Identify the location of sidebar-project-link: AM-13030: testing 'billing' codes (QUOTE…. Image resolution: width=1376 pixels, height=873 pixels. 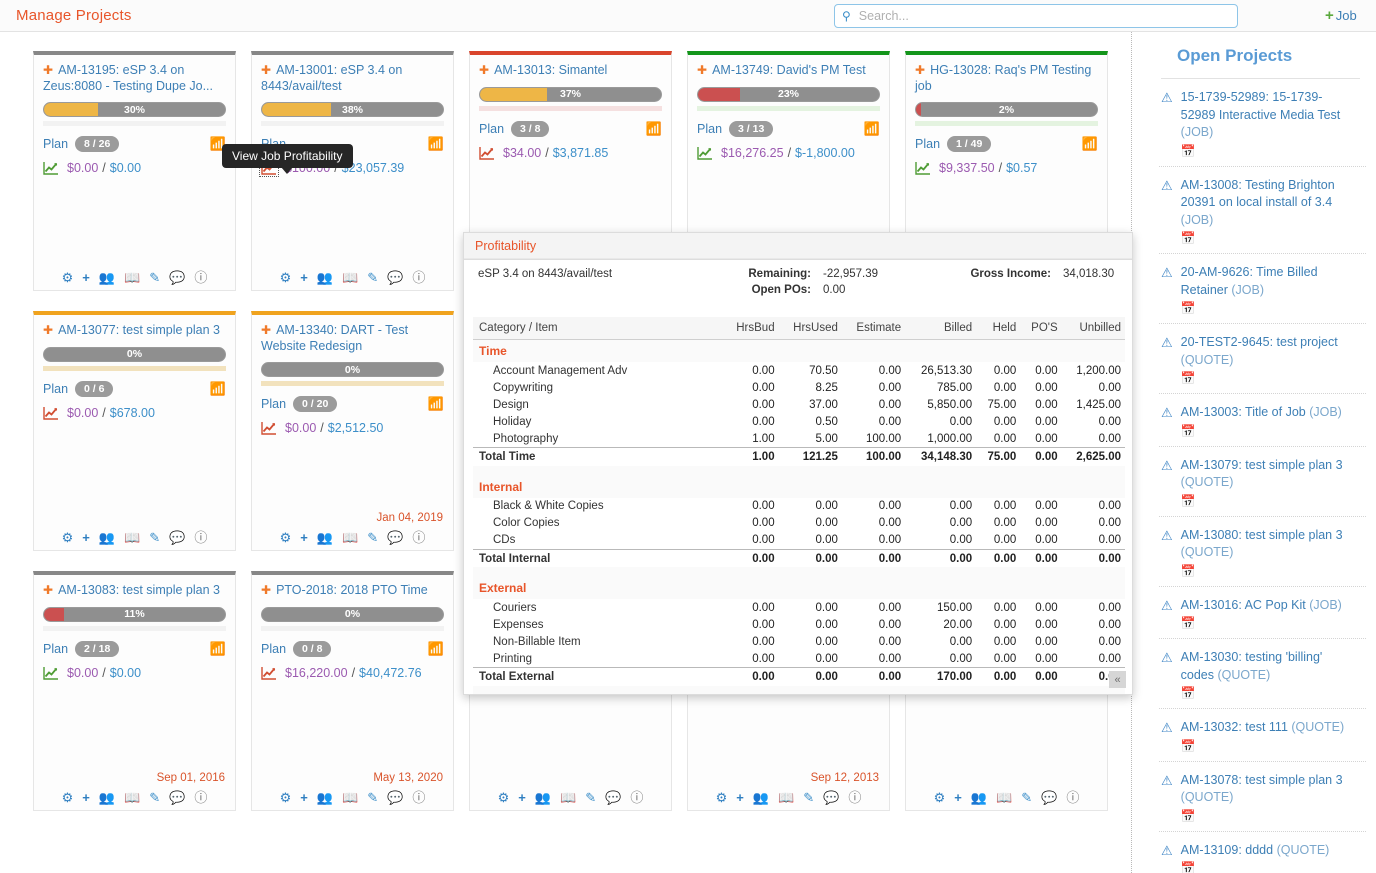
(1267, 666).